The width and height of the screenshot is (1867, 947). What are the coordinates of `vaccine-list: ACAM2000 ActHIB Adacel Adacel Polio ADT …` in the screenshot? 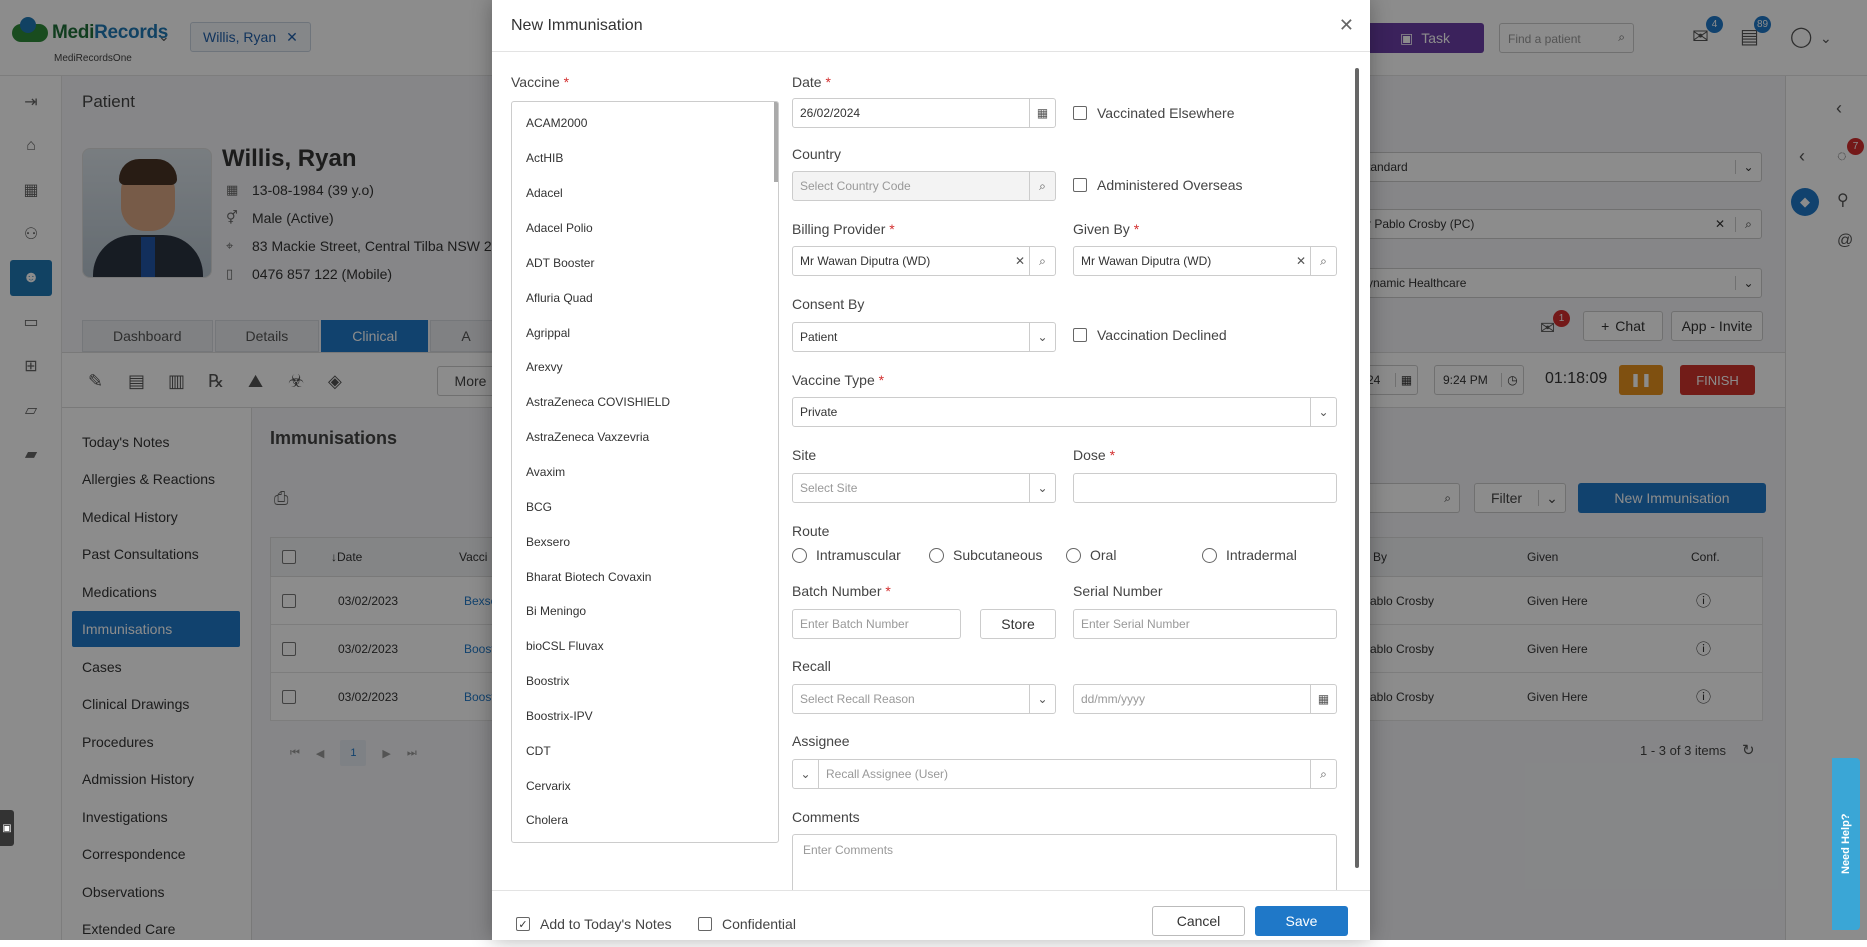 It's located at (645, 472).